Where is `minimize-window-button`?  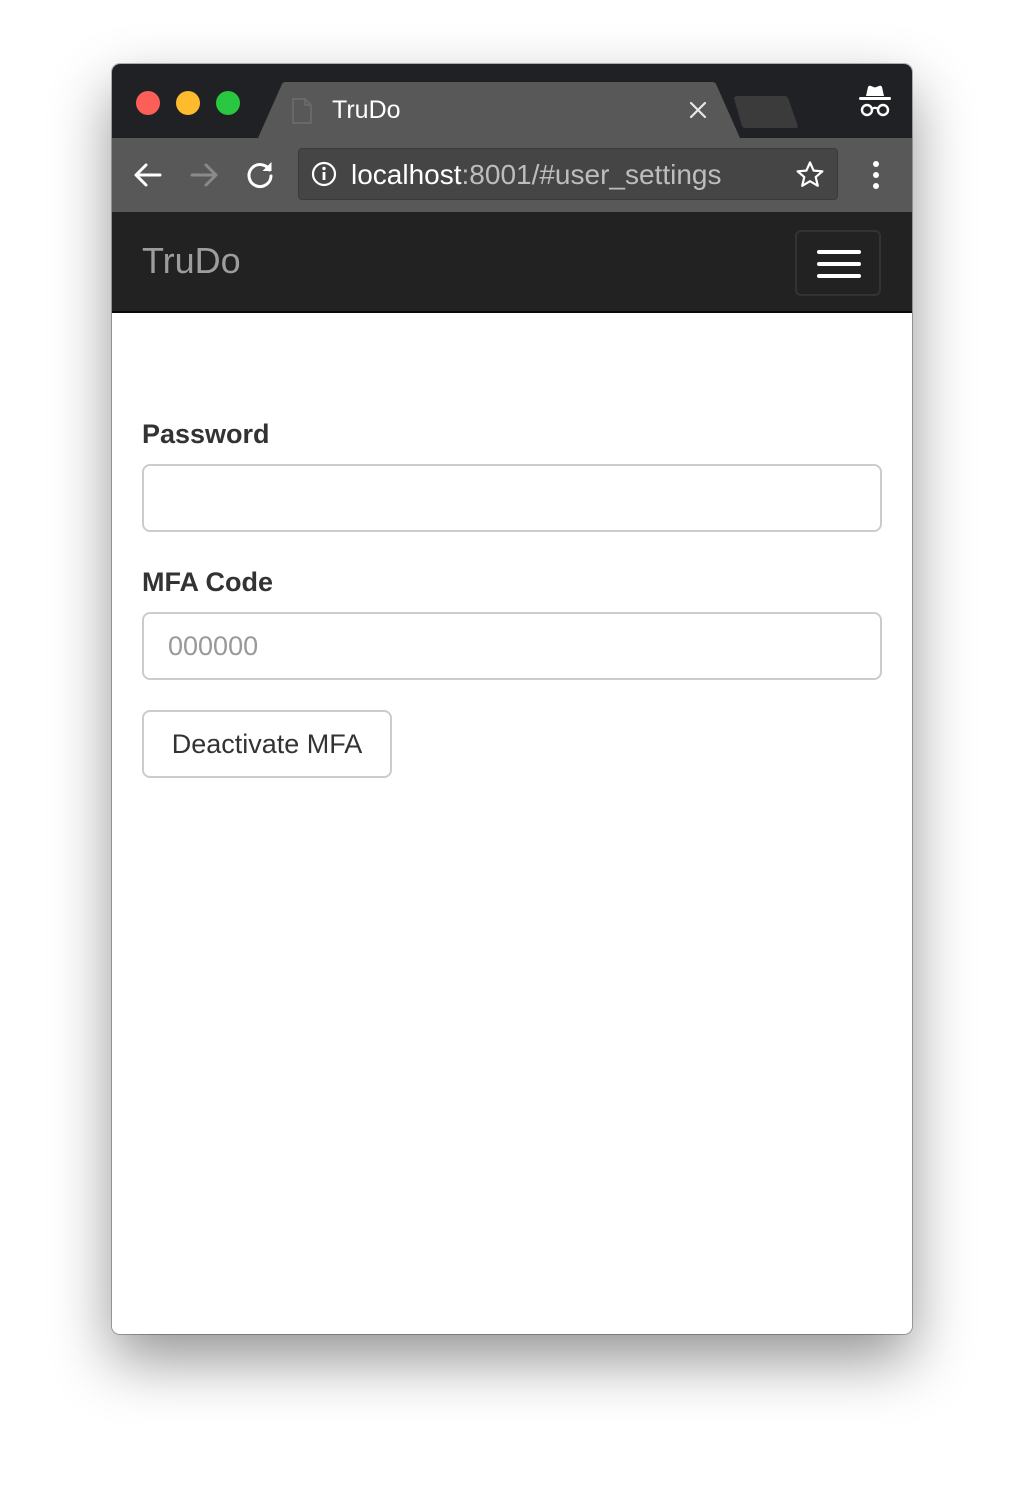 minimize-window-button is located at coordinates (188, 103).